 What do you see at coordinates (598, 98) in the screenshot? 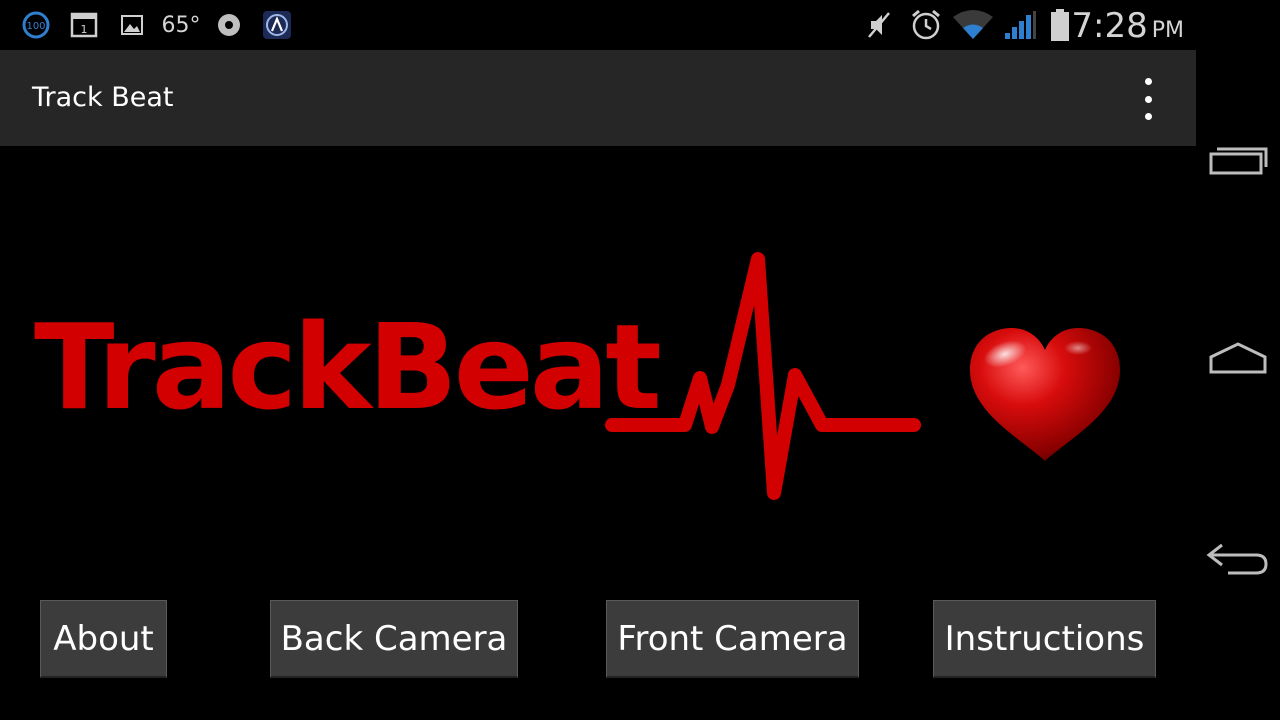
I see `action-bar: Track Beat` at bounding box center [598, 98].